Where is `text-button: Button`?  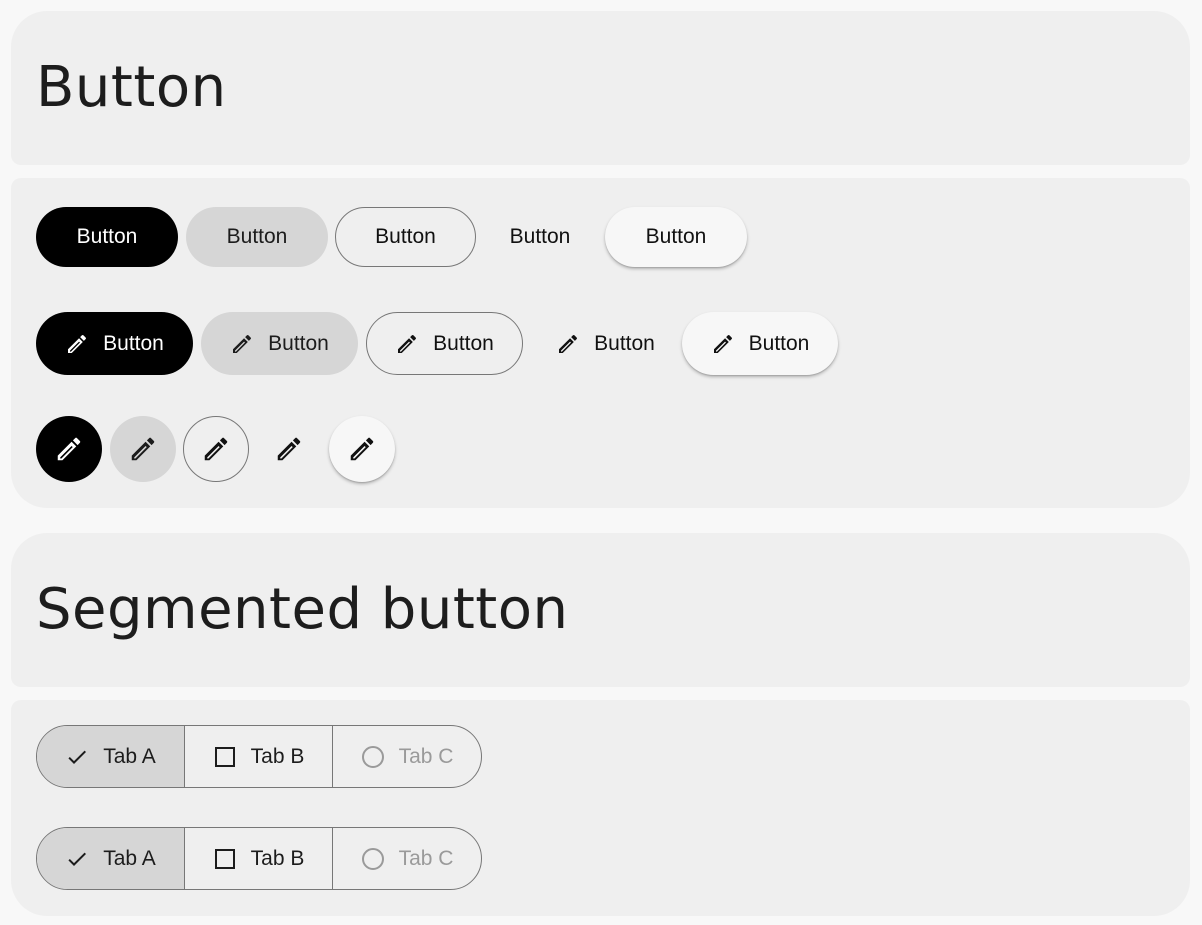
text-button: Button is located at coordinates (540, 237).